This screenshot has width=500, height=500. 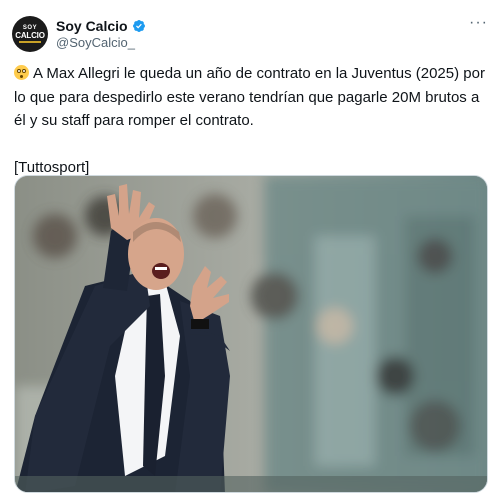 What do you see at coordinates (92, 26) in the screenshot?
I see `author-name: Soy Calcio` at bounding box center [92, 26].